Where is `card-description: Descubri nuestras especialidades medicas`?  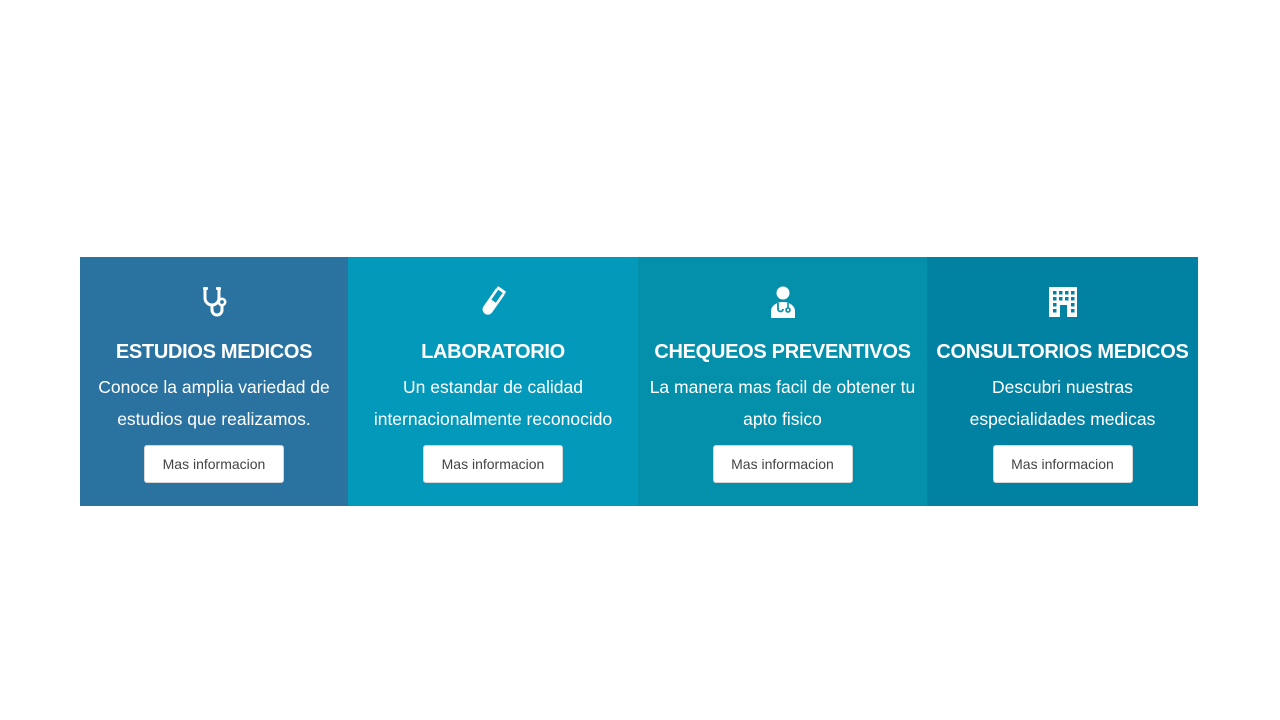 card-description: Descubri nuestras especialidades medicas is located at coordinates (1062, 403).